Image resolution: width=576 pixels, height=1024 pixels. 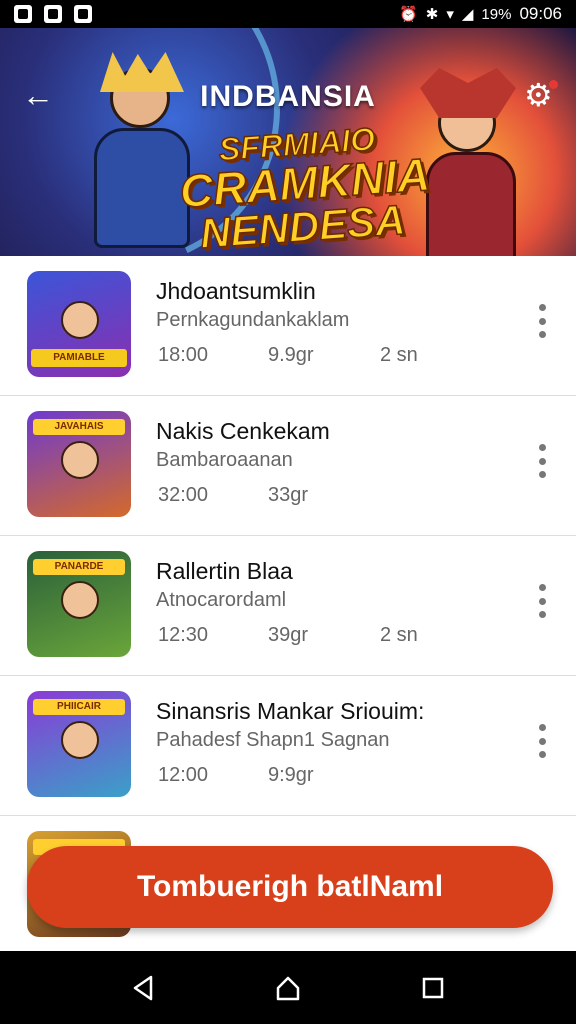 I want to click on navigation-bar, so click(x=288, y=987).